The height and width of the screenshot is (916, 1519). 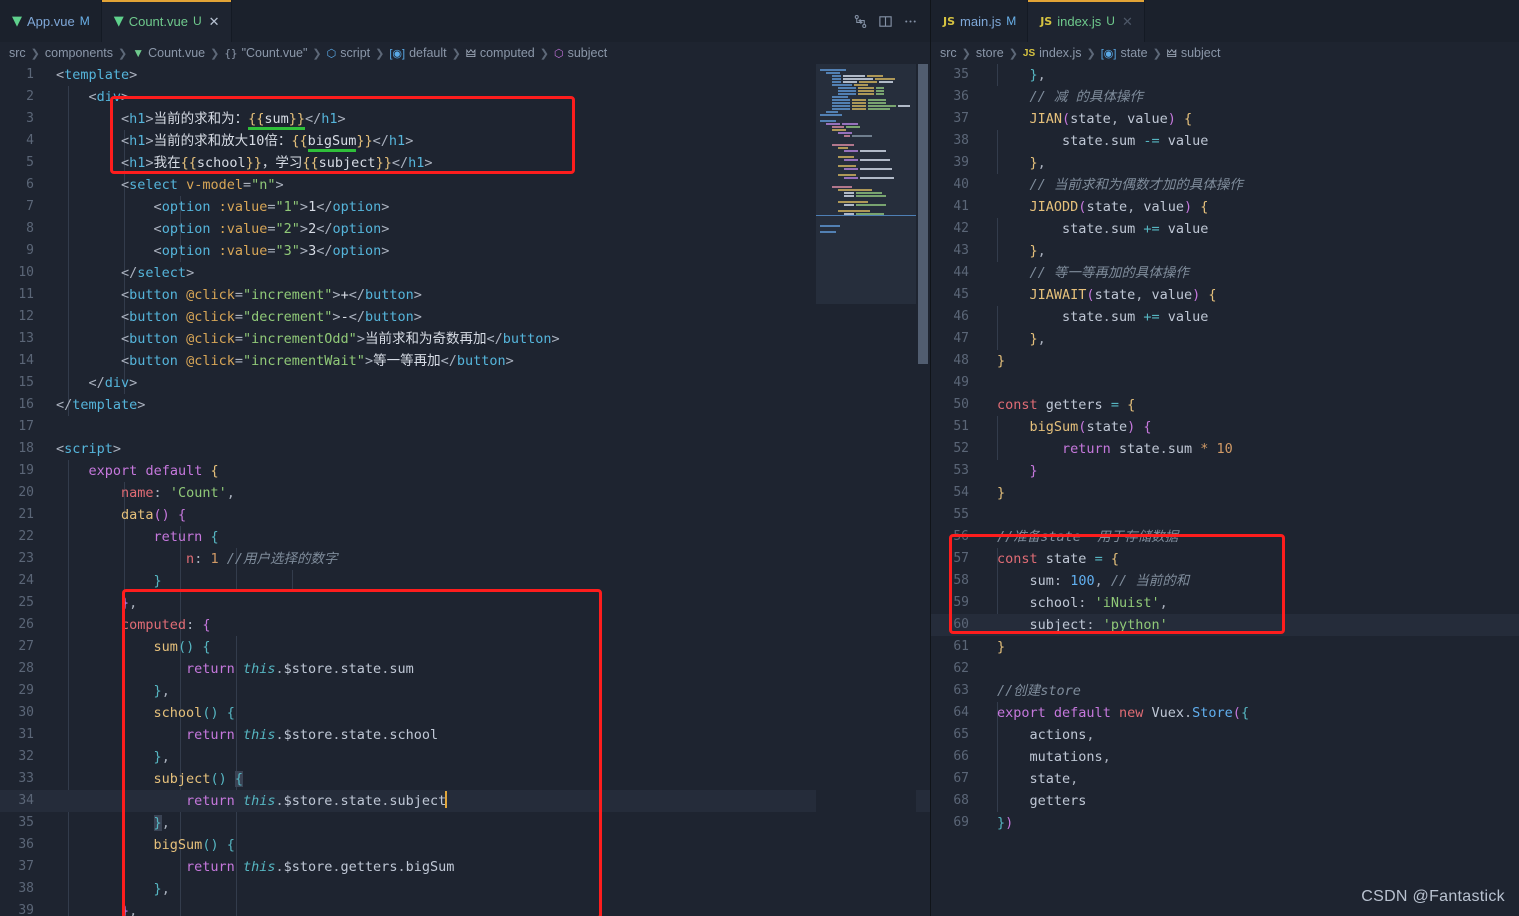 What do you see at coordinates (26, 294) in the screenshot?
I see `line-number: 11` at bounding box center [26, 294].